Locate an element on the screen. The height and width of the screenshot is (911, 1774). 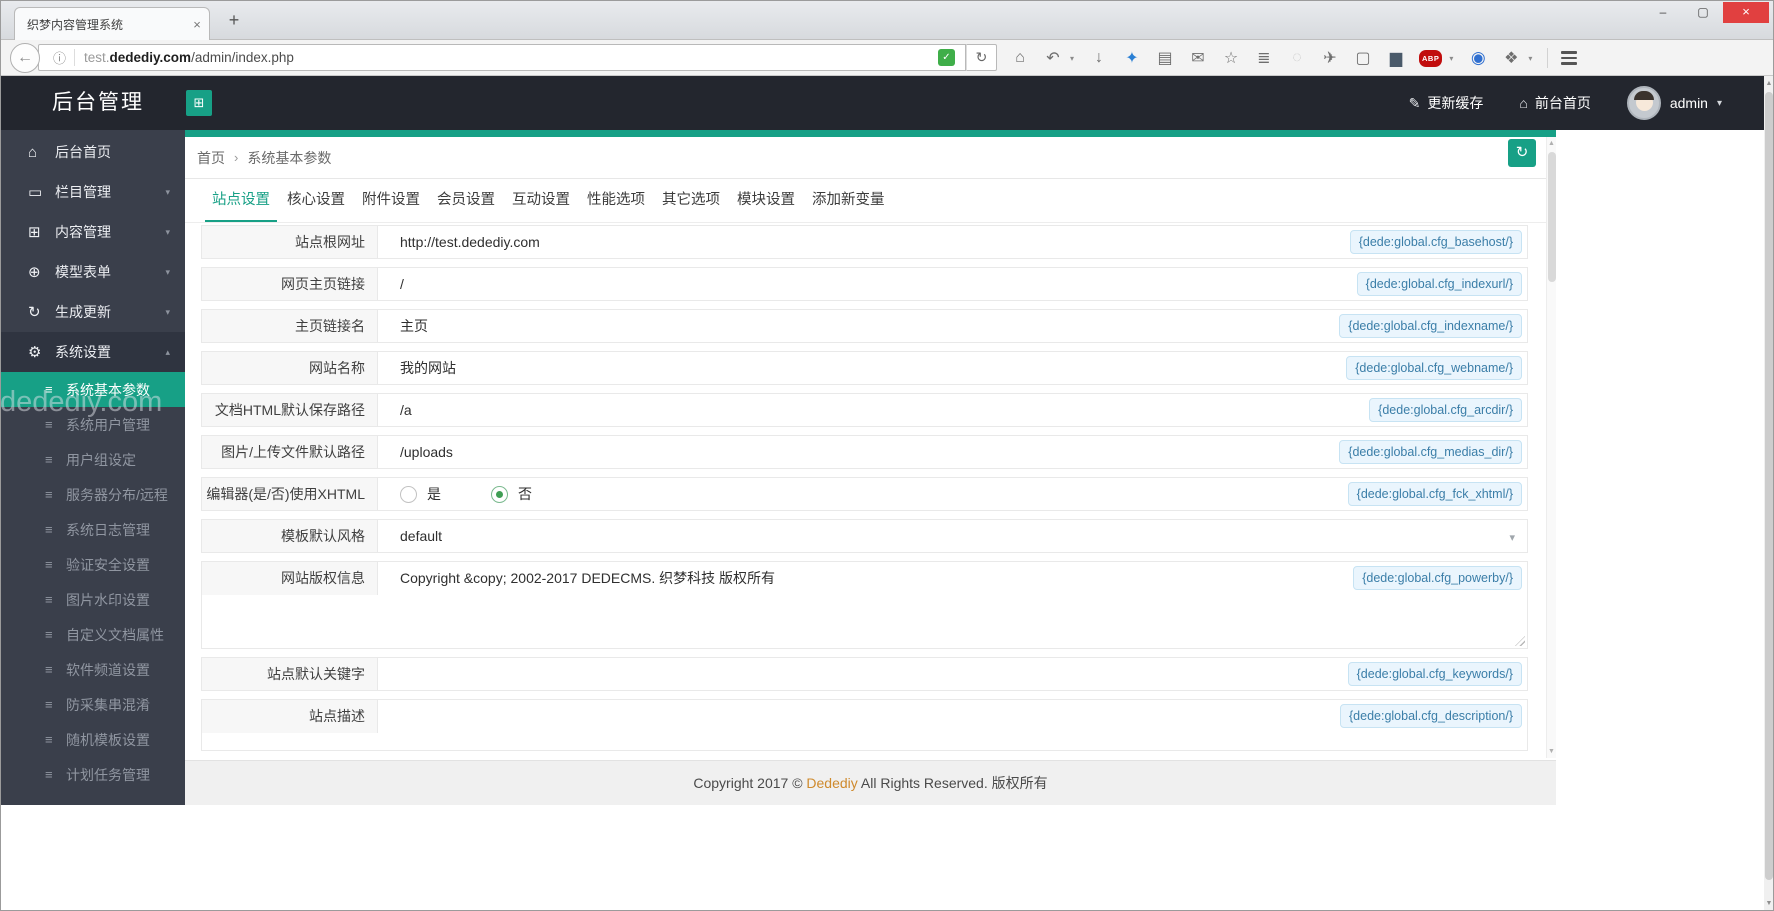
rss-icon: ◌ is located at coordinates (1297, 58).